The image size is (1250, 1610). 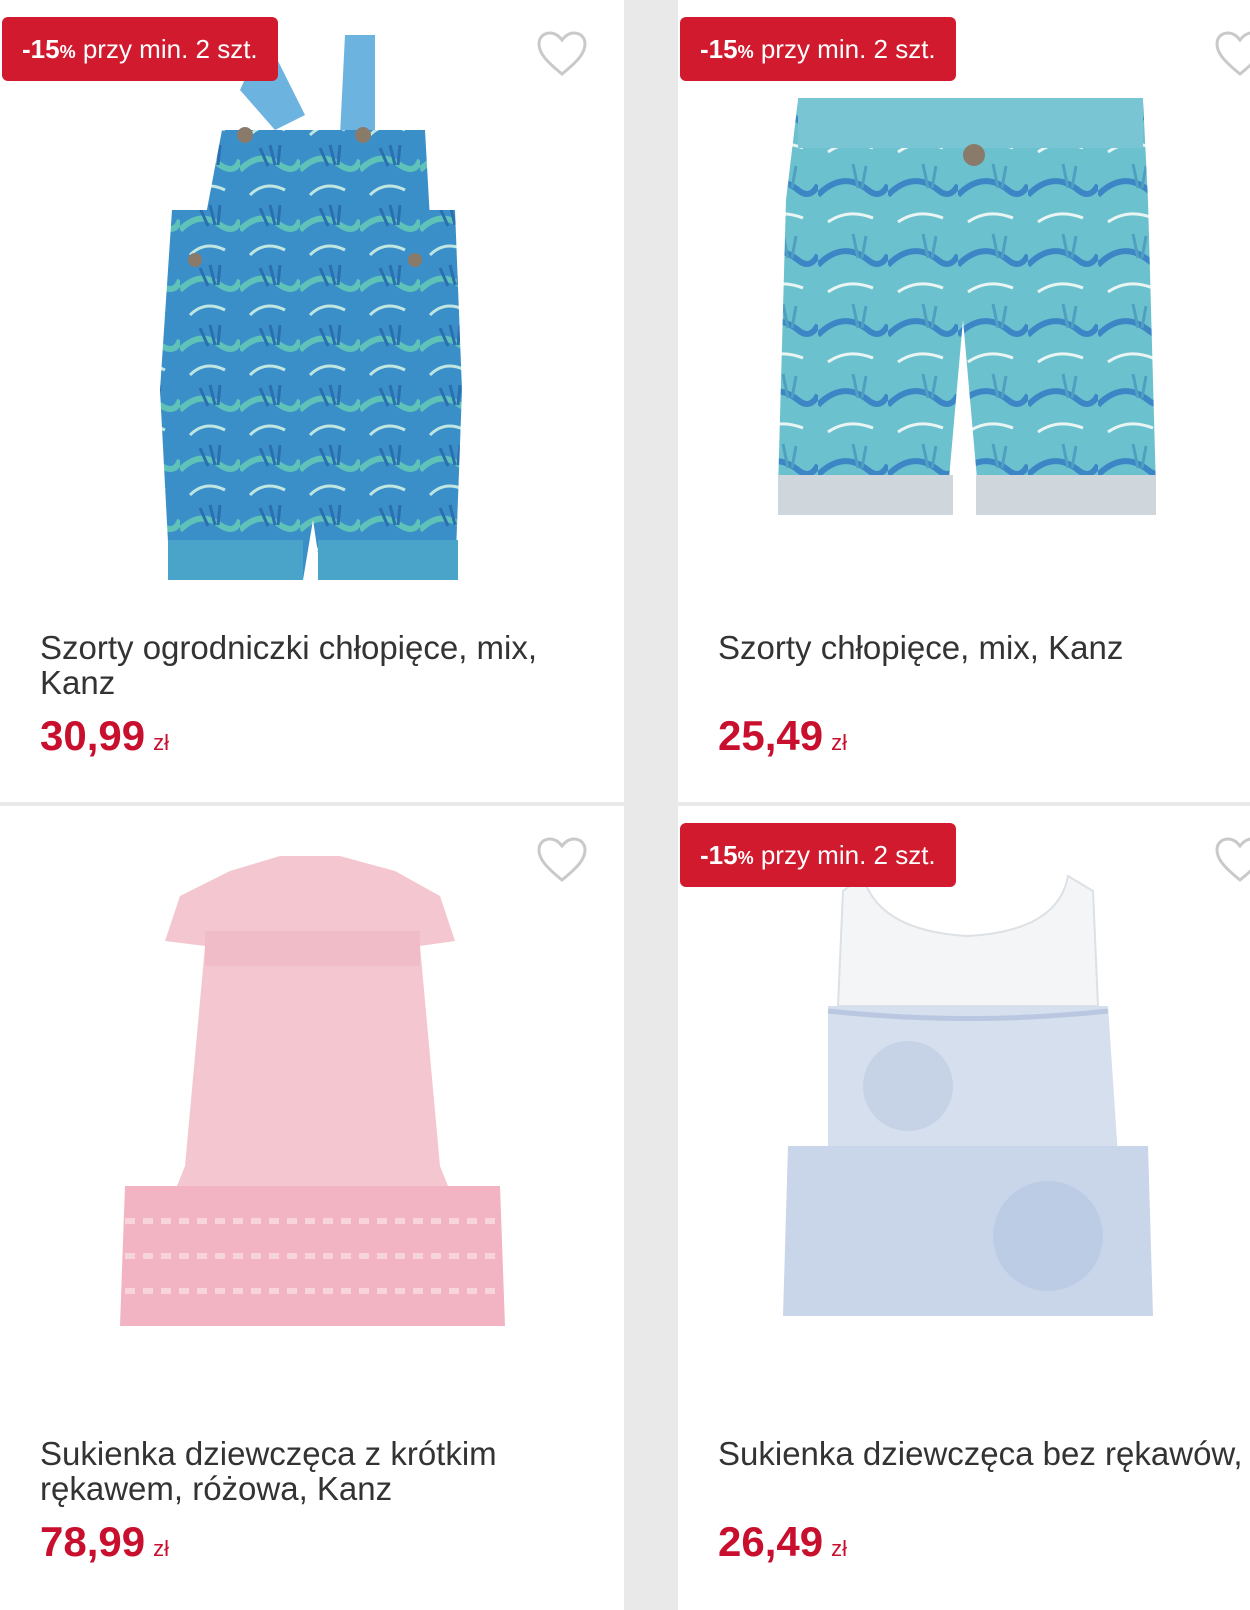 What do you see at coordinates (984, 647) in the screenshot?
I see `product-name: Szorty chłopięce, mix, Kanz` at bounding box center [984, 647].